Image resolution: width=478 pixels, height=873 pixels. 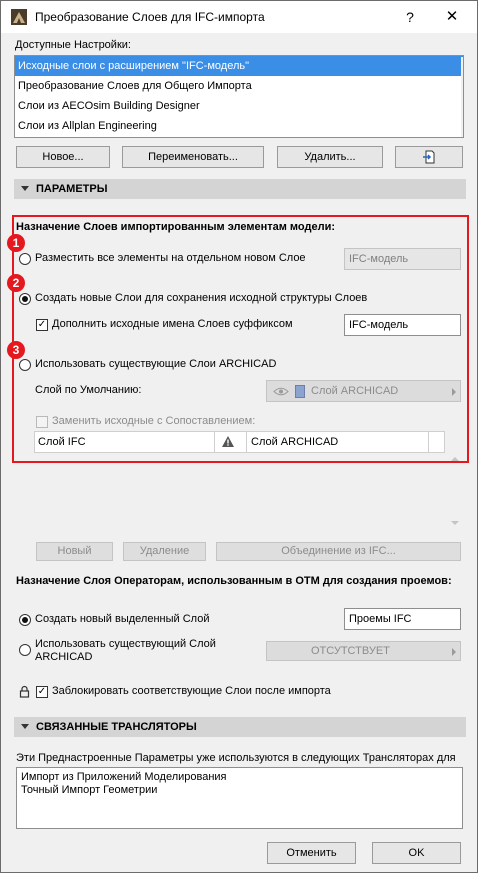 What do you see at coordinates (455, 459) in the screenshot?
I see `table-scroll-up-icon` at bounding box center [455, 459].